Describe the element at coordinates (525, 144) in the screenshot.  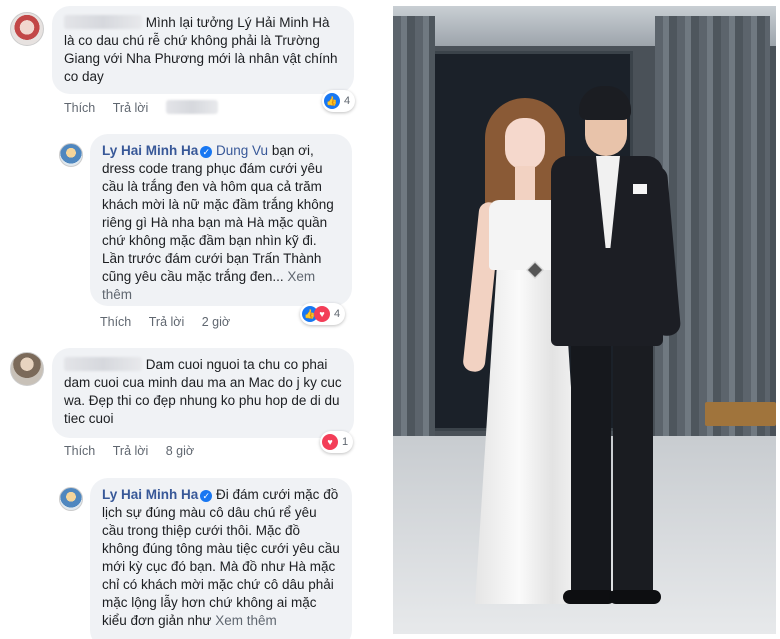
I see `woman-face` at that location.